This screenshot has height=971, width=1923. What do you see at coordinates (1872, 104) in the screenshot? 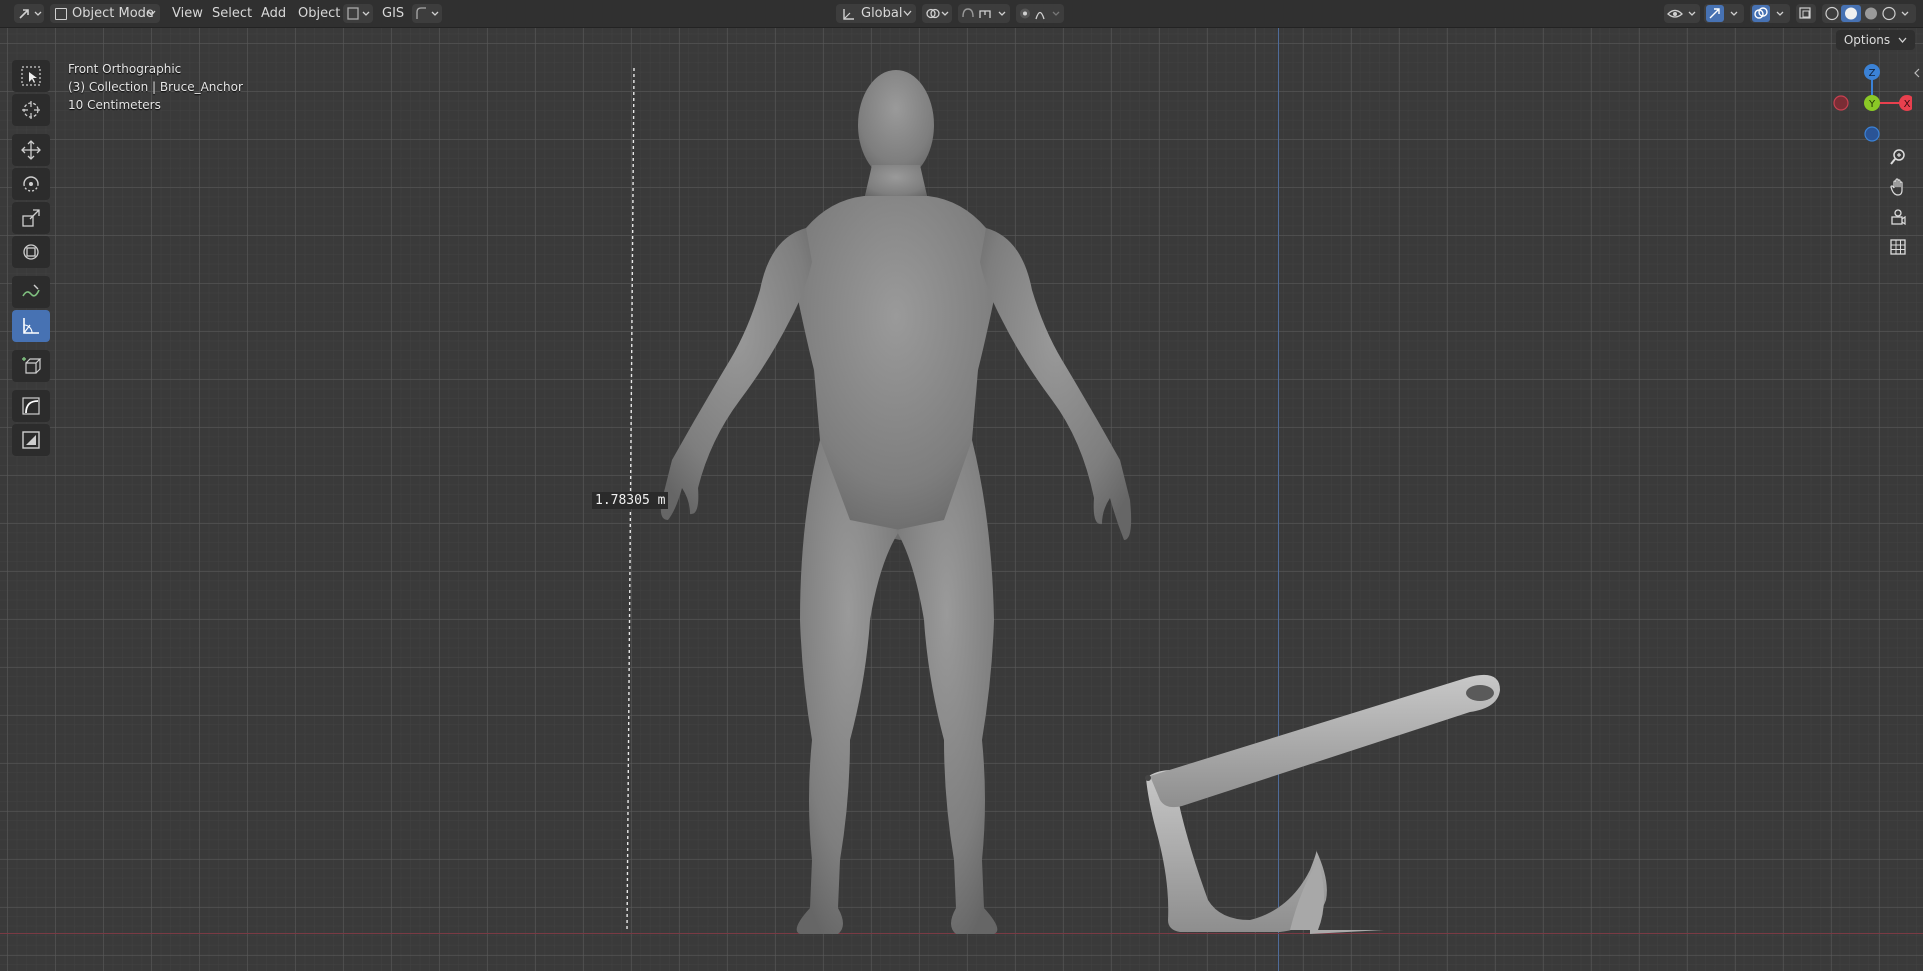
I see `y-axis-label: Y` at bounding box center [1872, 104].